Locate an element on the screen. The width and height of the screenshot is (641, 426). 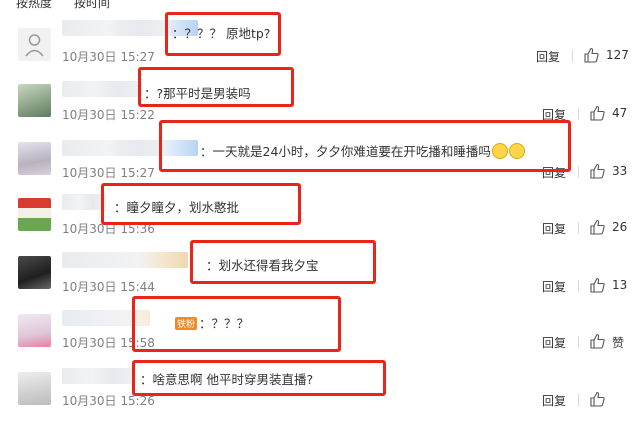
sort-bar: 按热度 按时间 is located at coordinates (72, 5).